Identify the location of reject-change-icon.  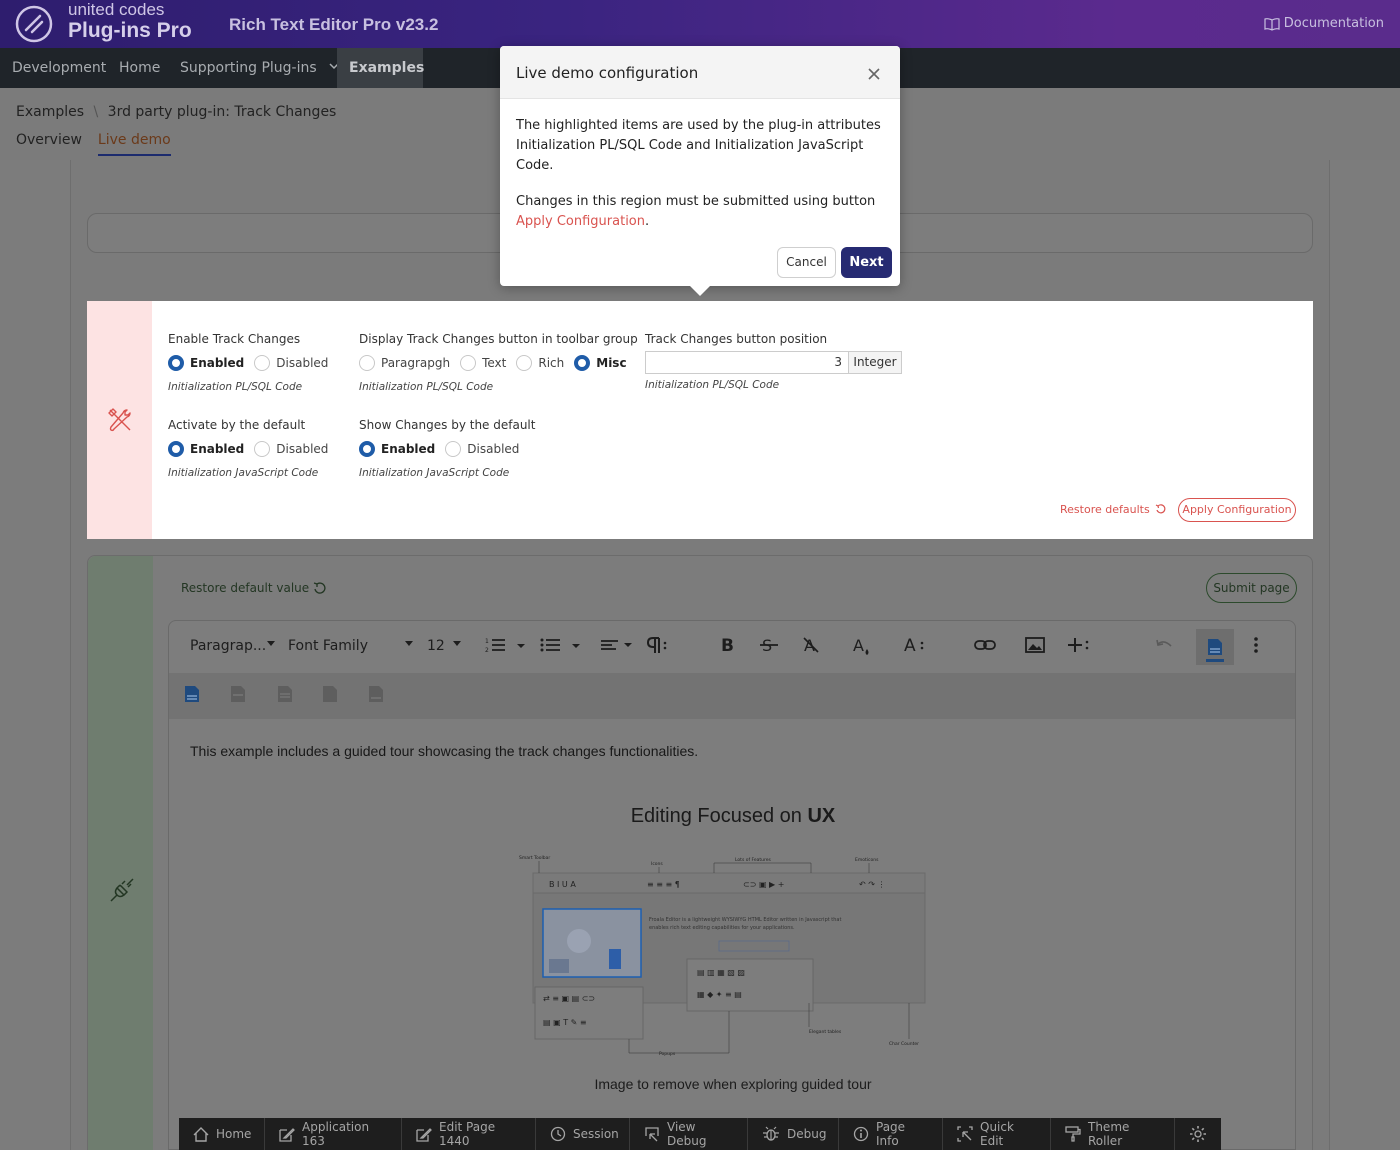
(330, 695).